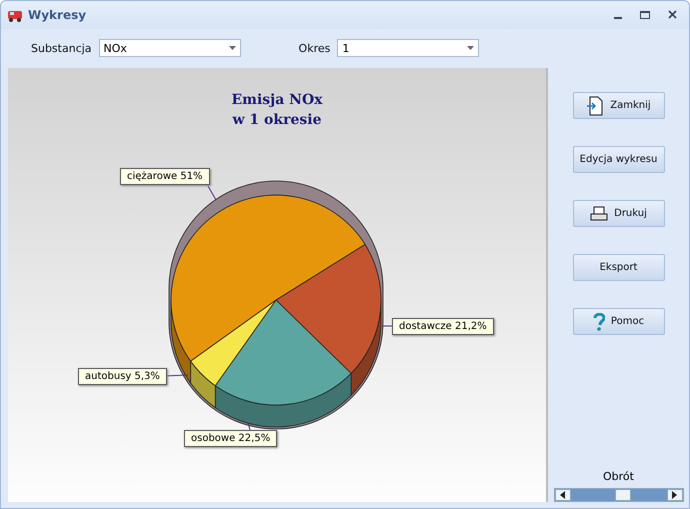  Describe the element at coordinates (618, 267) in the screenshot. I see `action-button: Eksport` at that location.